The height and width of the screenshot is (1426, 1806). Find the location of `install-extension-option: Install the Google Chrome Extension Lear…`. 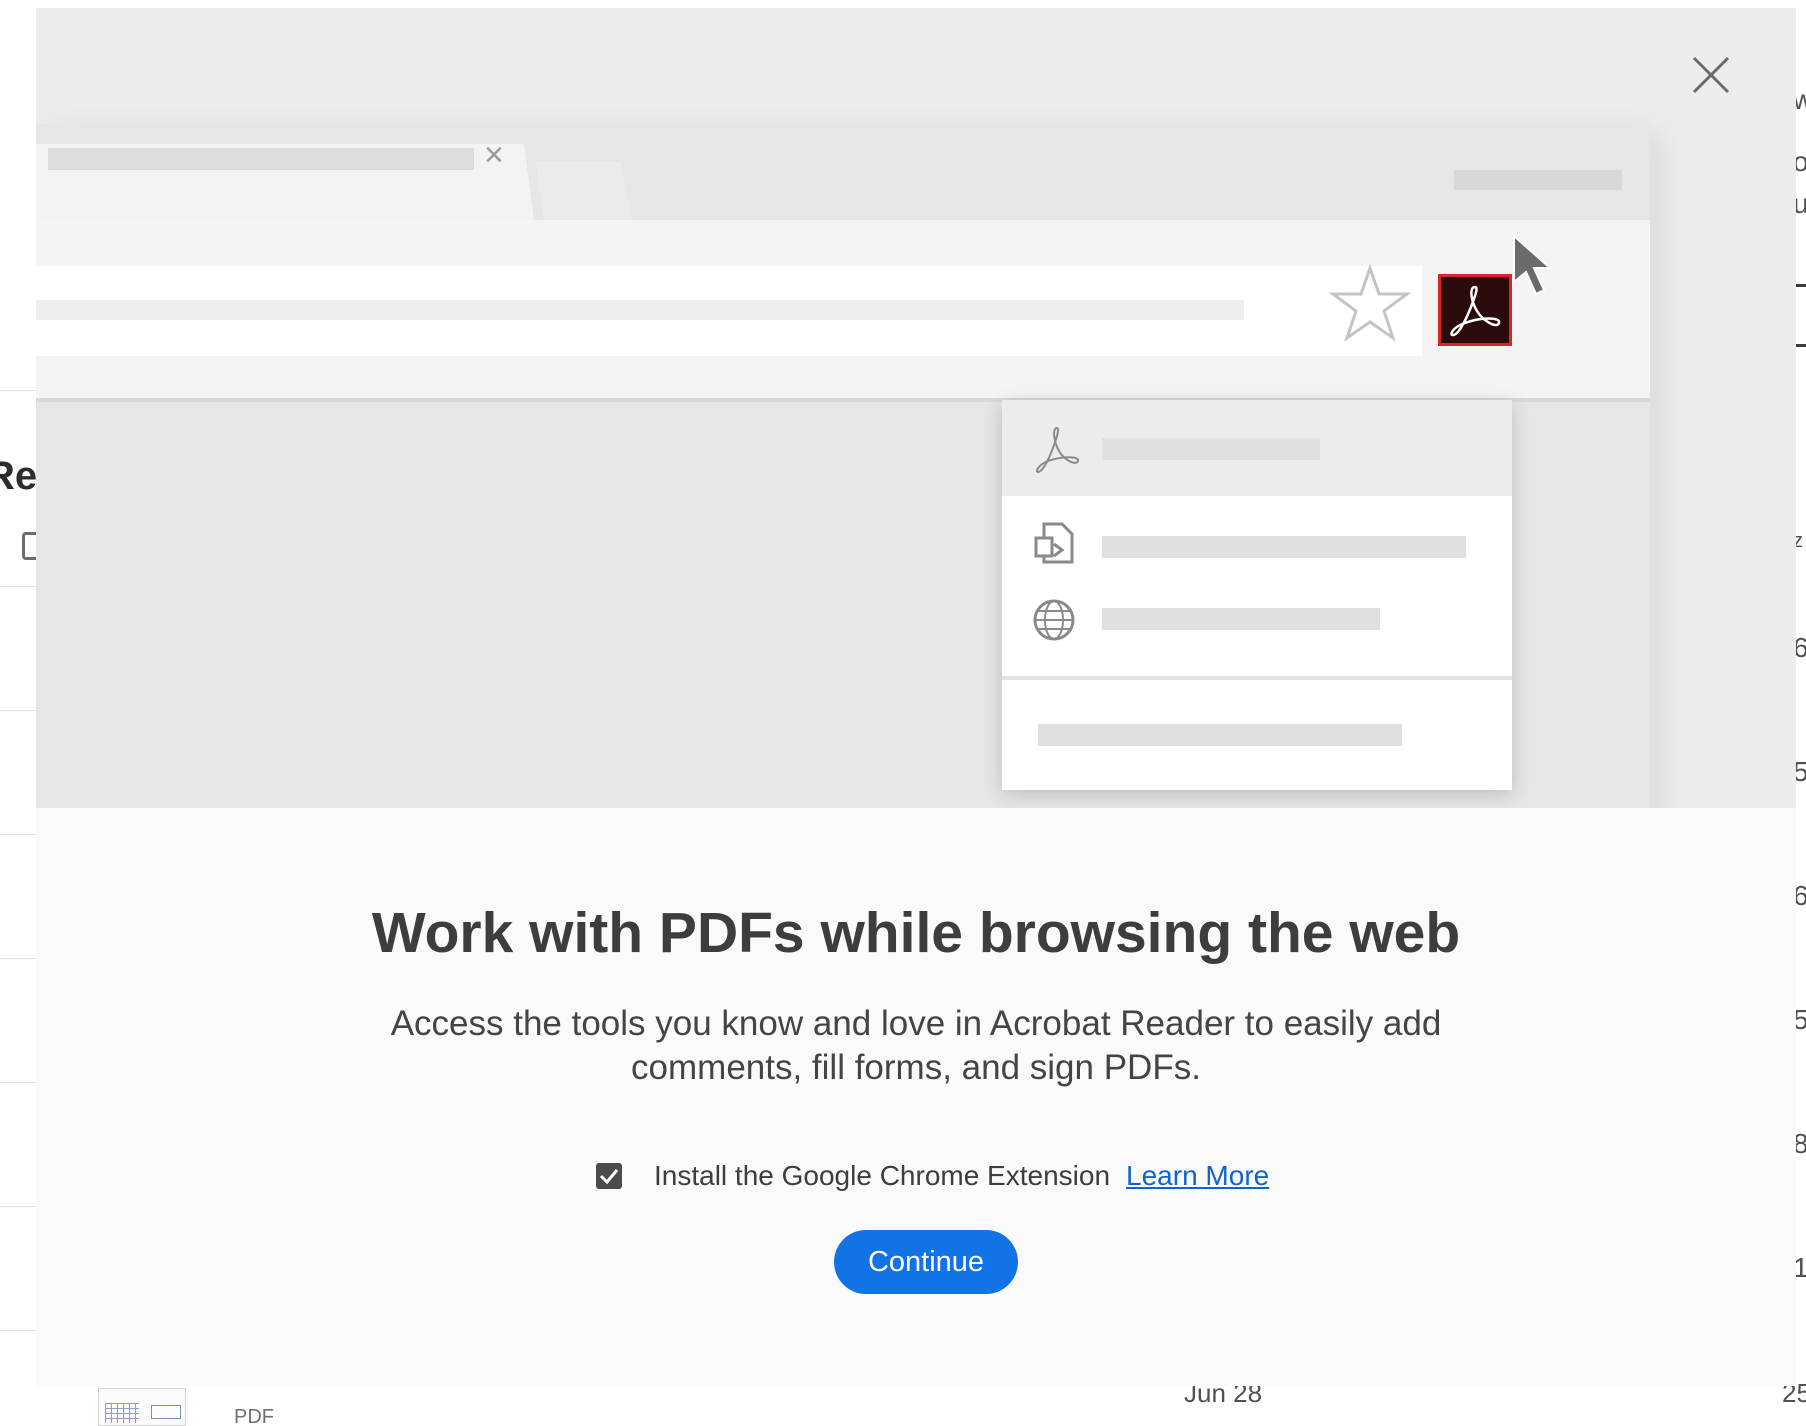

install-extension-option: Install the Google Chrome Extension Lear… is located at coordinates (932, 1176).